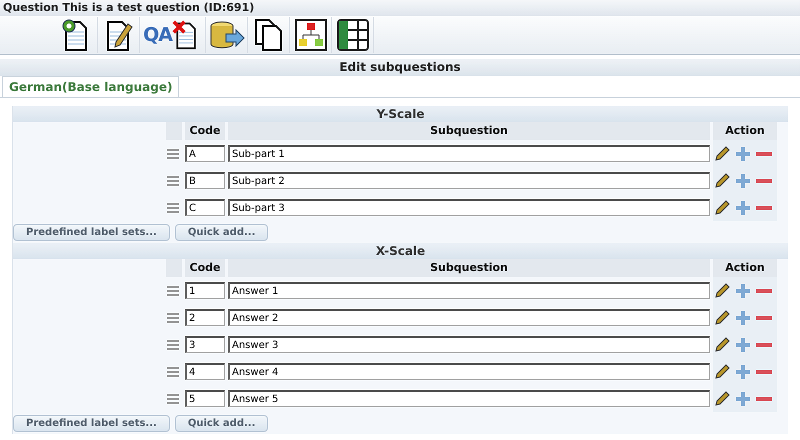 The height and width of the screenshot is (440, 800). What do you see at coordinates (205, 371) in the screenshot?
I see `code-field: 4` at bounding box center [205, 371].